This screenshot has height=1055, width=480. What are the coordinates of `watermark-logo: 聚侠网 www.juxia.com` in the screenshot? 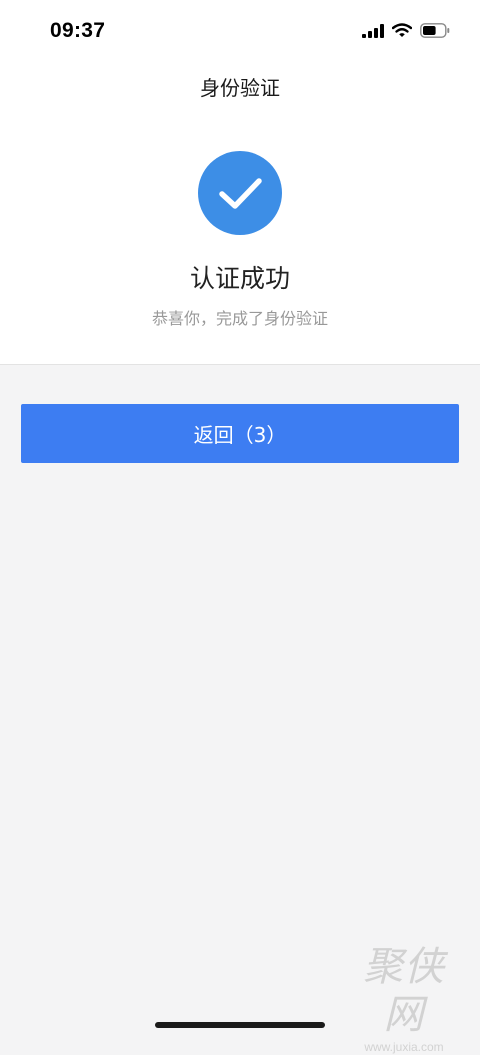 It's located at (404, 998).